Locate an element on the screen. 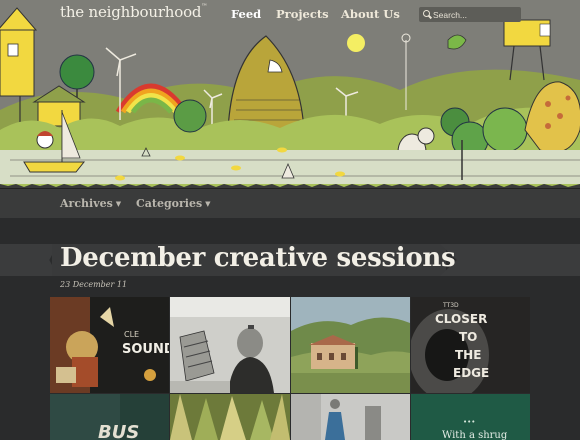  svg-text: CLE is located at coordinates (131, 334).